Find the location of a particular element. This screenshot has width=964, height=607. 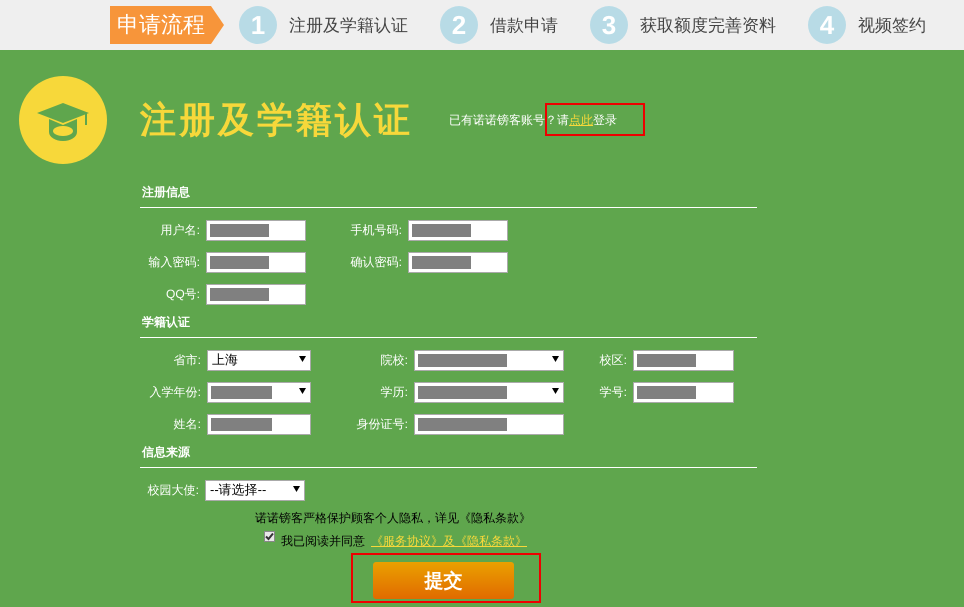

field-label: 院校: is located at coordinates (394, 360).